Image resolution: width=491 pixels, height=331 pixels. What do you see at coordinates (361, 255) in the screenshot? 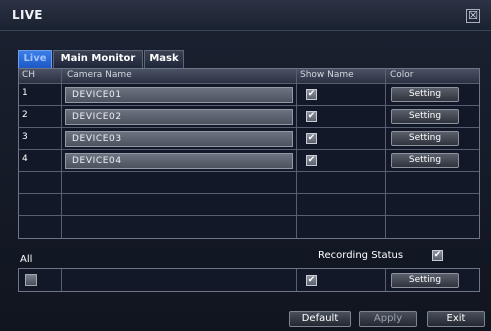
I see `recording-status-label: Recording Status` at bounding box center [361, 255].